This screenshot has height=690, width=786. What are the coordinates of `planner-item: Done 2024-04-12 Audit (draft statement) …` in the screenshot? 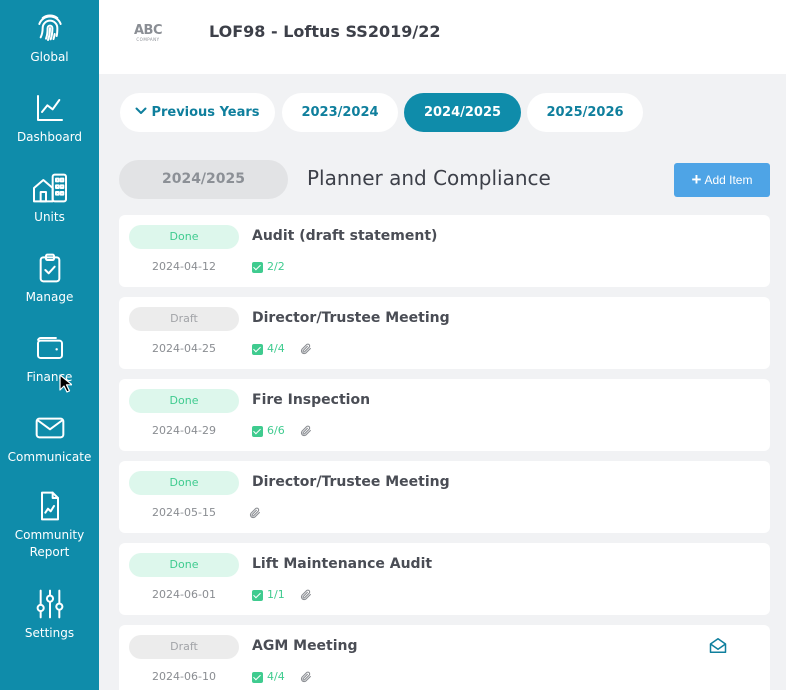 It's located at (444, 251).